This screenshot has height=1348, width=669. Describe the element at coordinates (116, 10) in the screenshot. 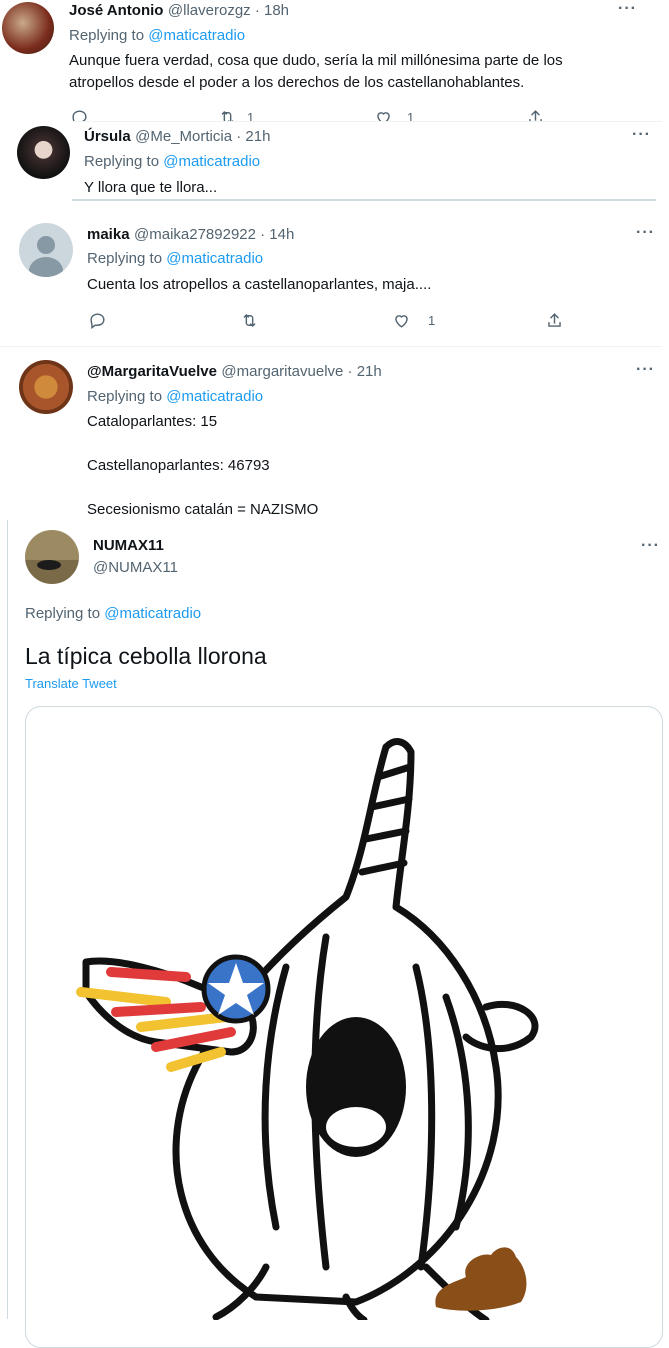

I see `user-name: José Antonio` at that location.